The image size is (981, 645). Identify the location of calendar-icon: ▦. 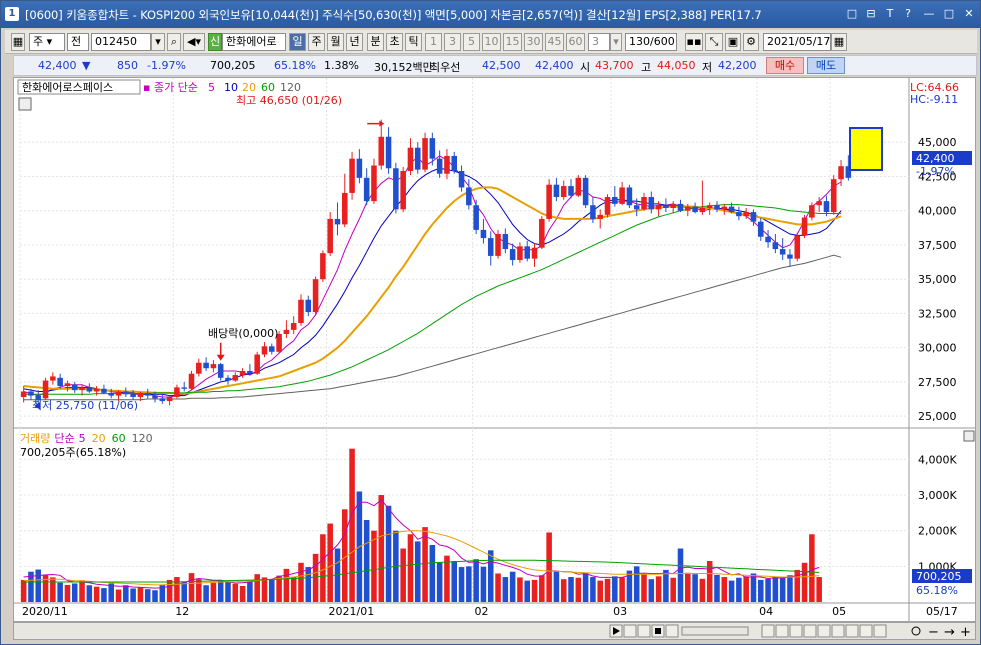
(839, 42).